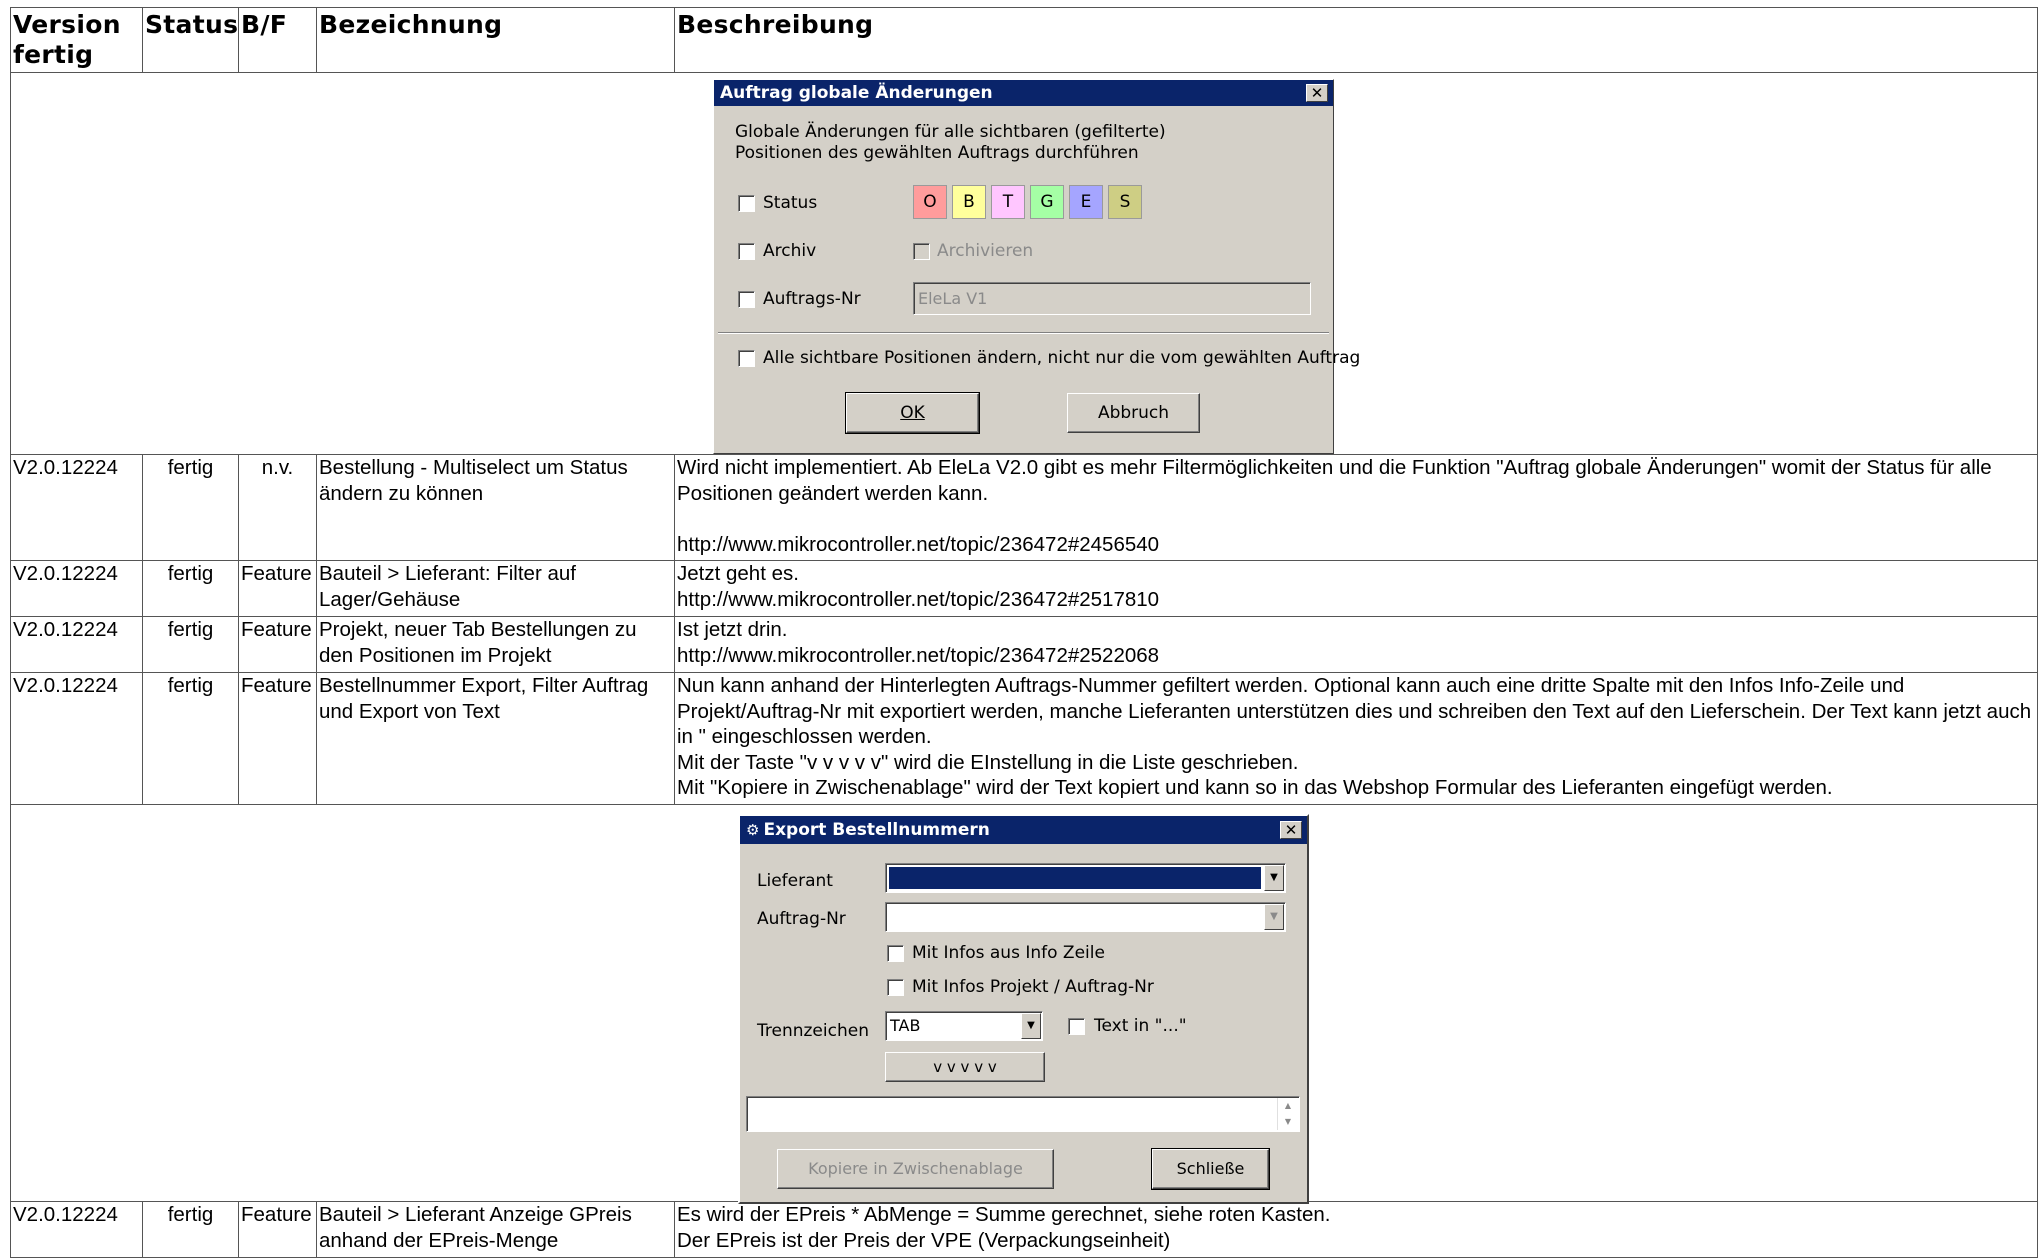  Describe the element at coordinates (895, 953) in the screenshot. I see `mit-info-zeile-checkbox` at that location.